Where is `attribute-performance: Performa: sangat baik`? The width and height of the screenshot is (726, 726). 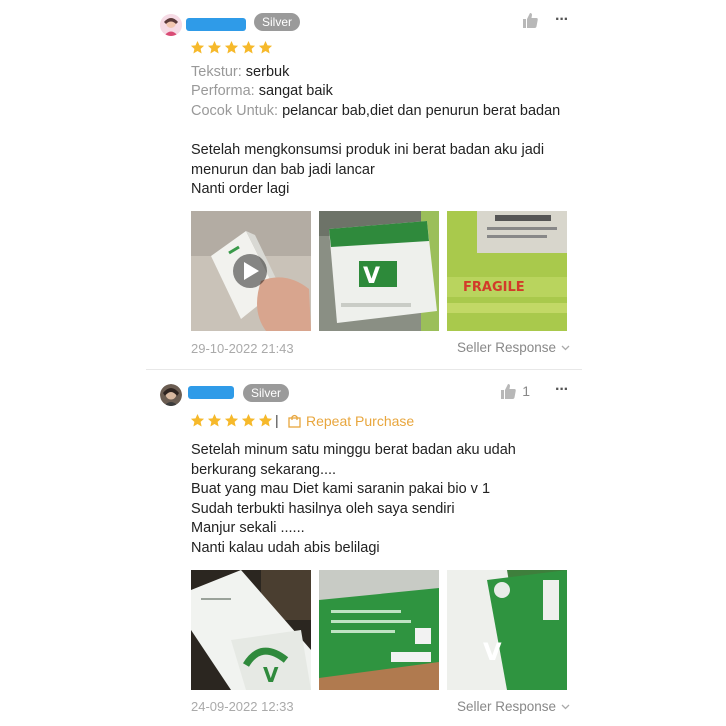 attribute-performance: Performa: sangat baik is located at coordinates (262, 92).